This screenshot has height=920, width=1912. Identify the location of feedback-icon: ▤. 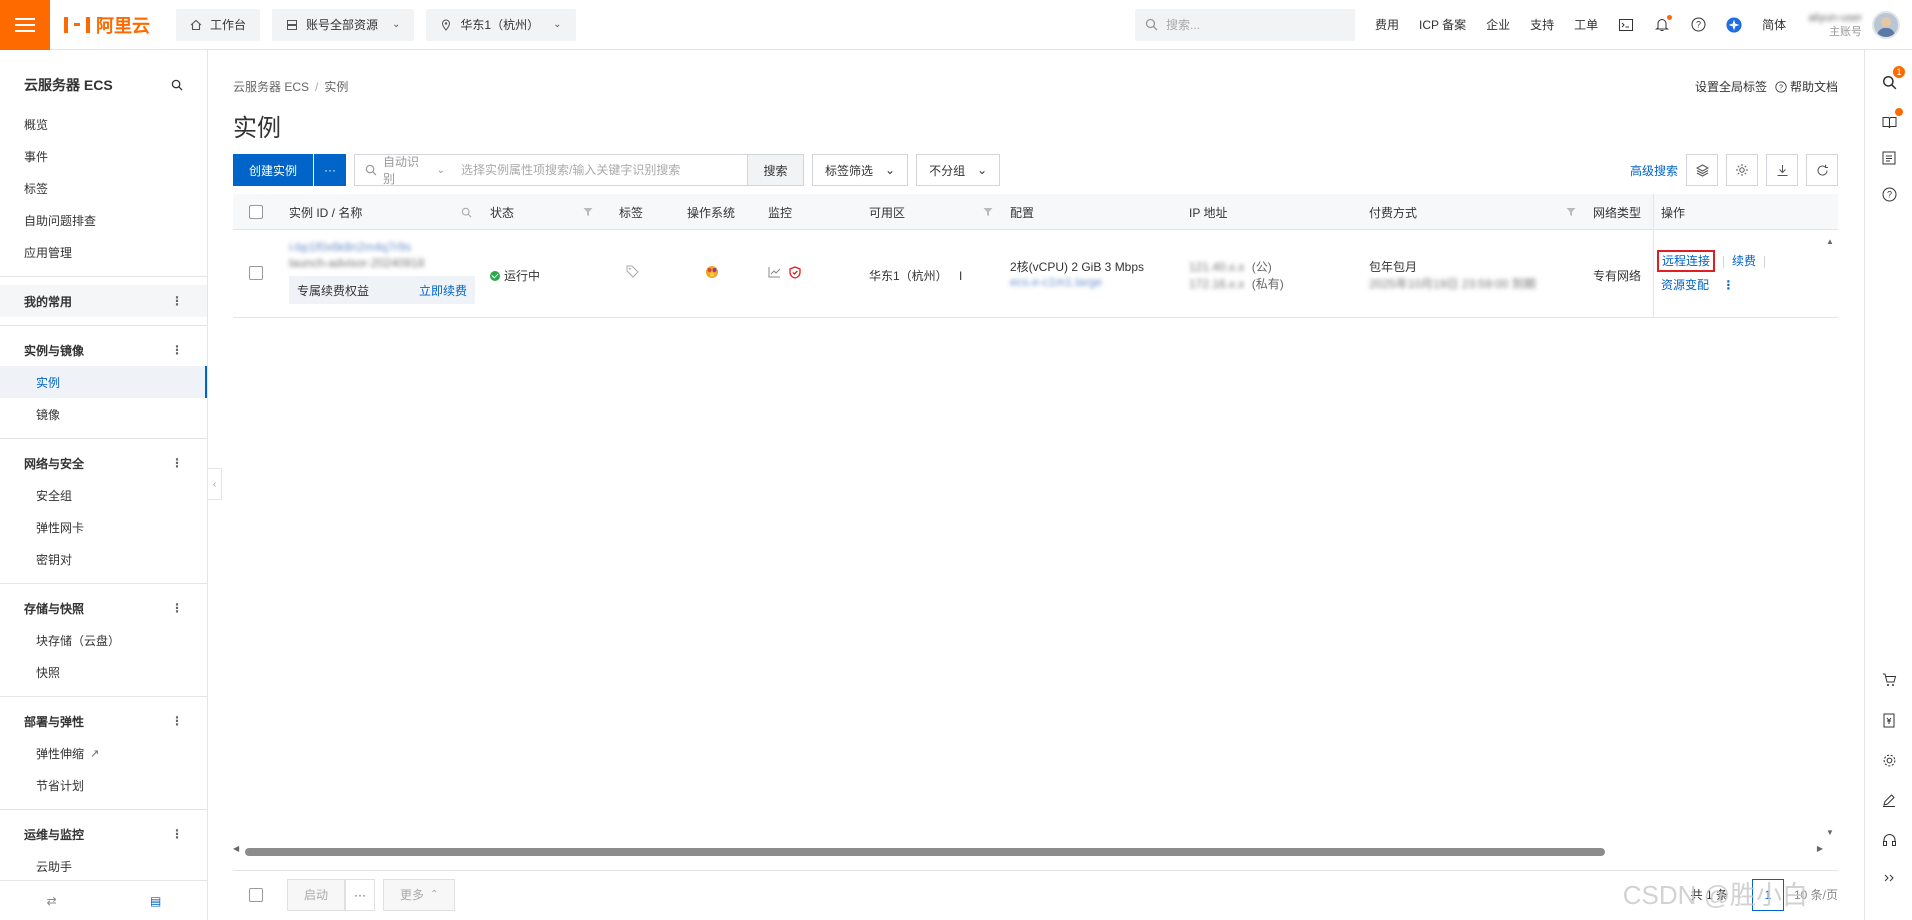
(155, 901).